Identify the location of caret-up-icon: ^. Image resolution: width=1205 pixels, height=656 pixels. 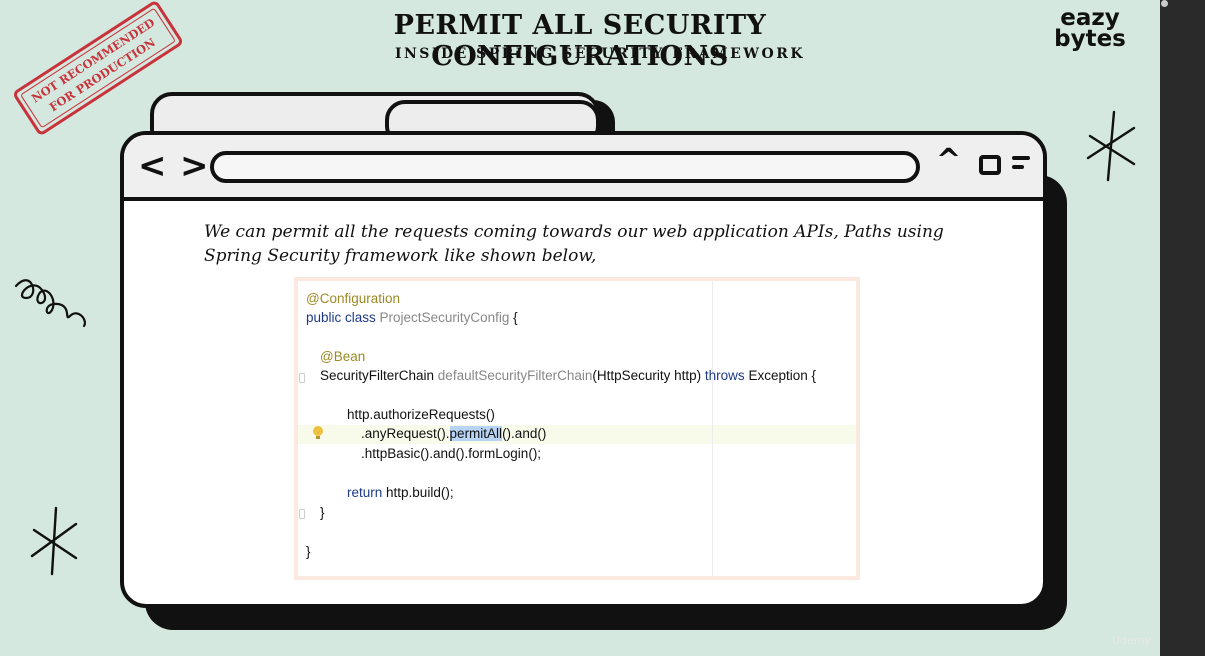
(948, 160).